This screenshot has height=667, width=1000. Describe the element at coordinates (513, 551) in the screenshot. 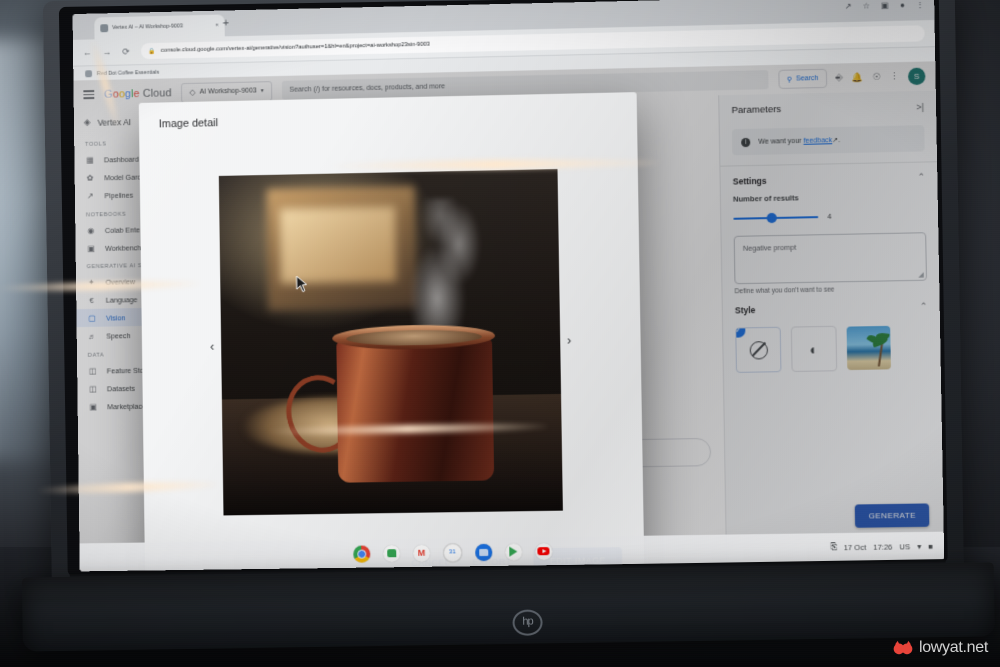

I see `play-store-icon` at that location.